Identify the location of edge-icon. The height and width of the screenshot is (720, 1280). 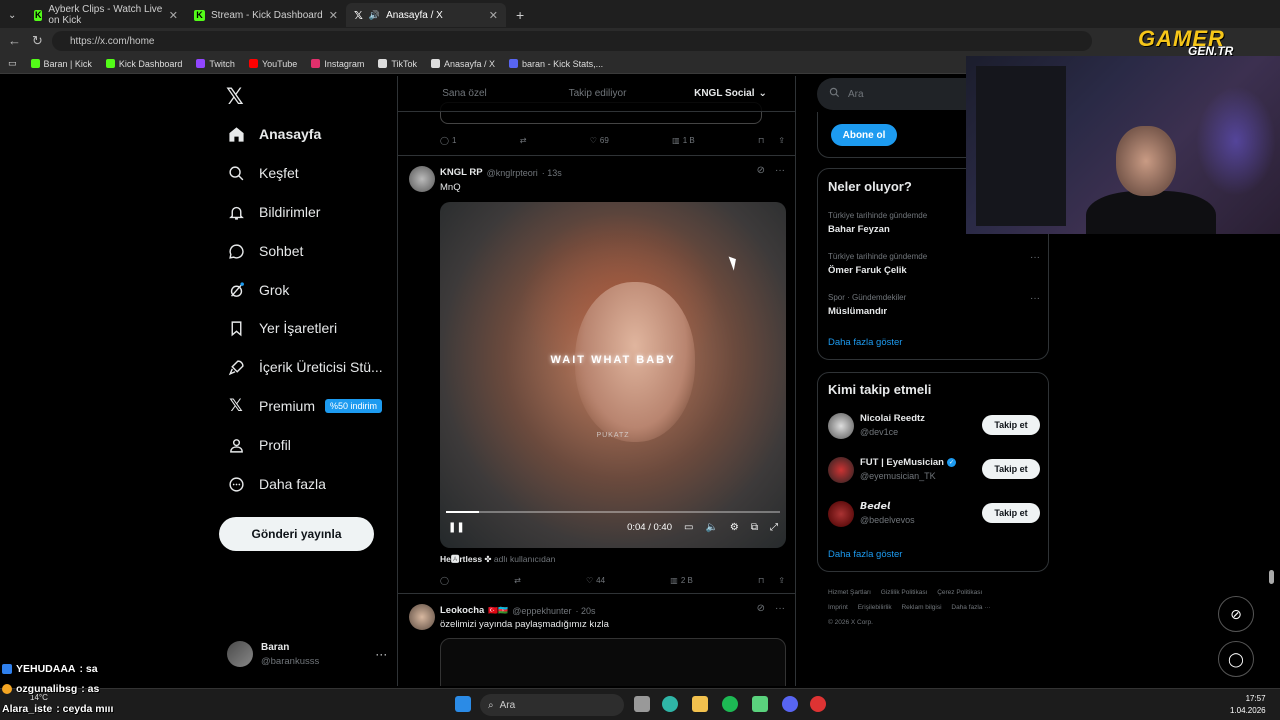
(670, 704).